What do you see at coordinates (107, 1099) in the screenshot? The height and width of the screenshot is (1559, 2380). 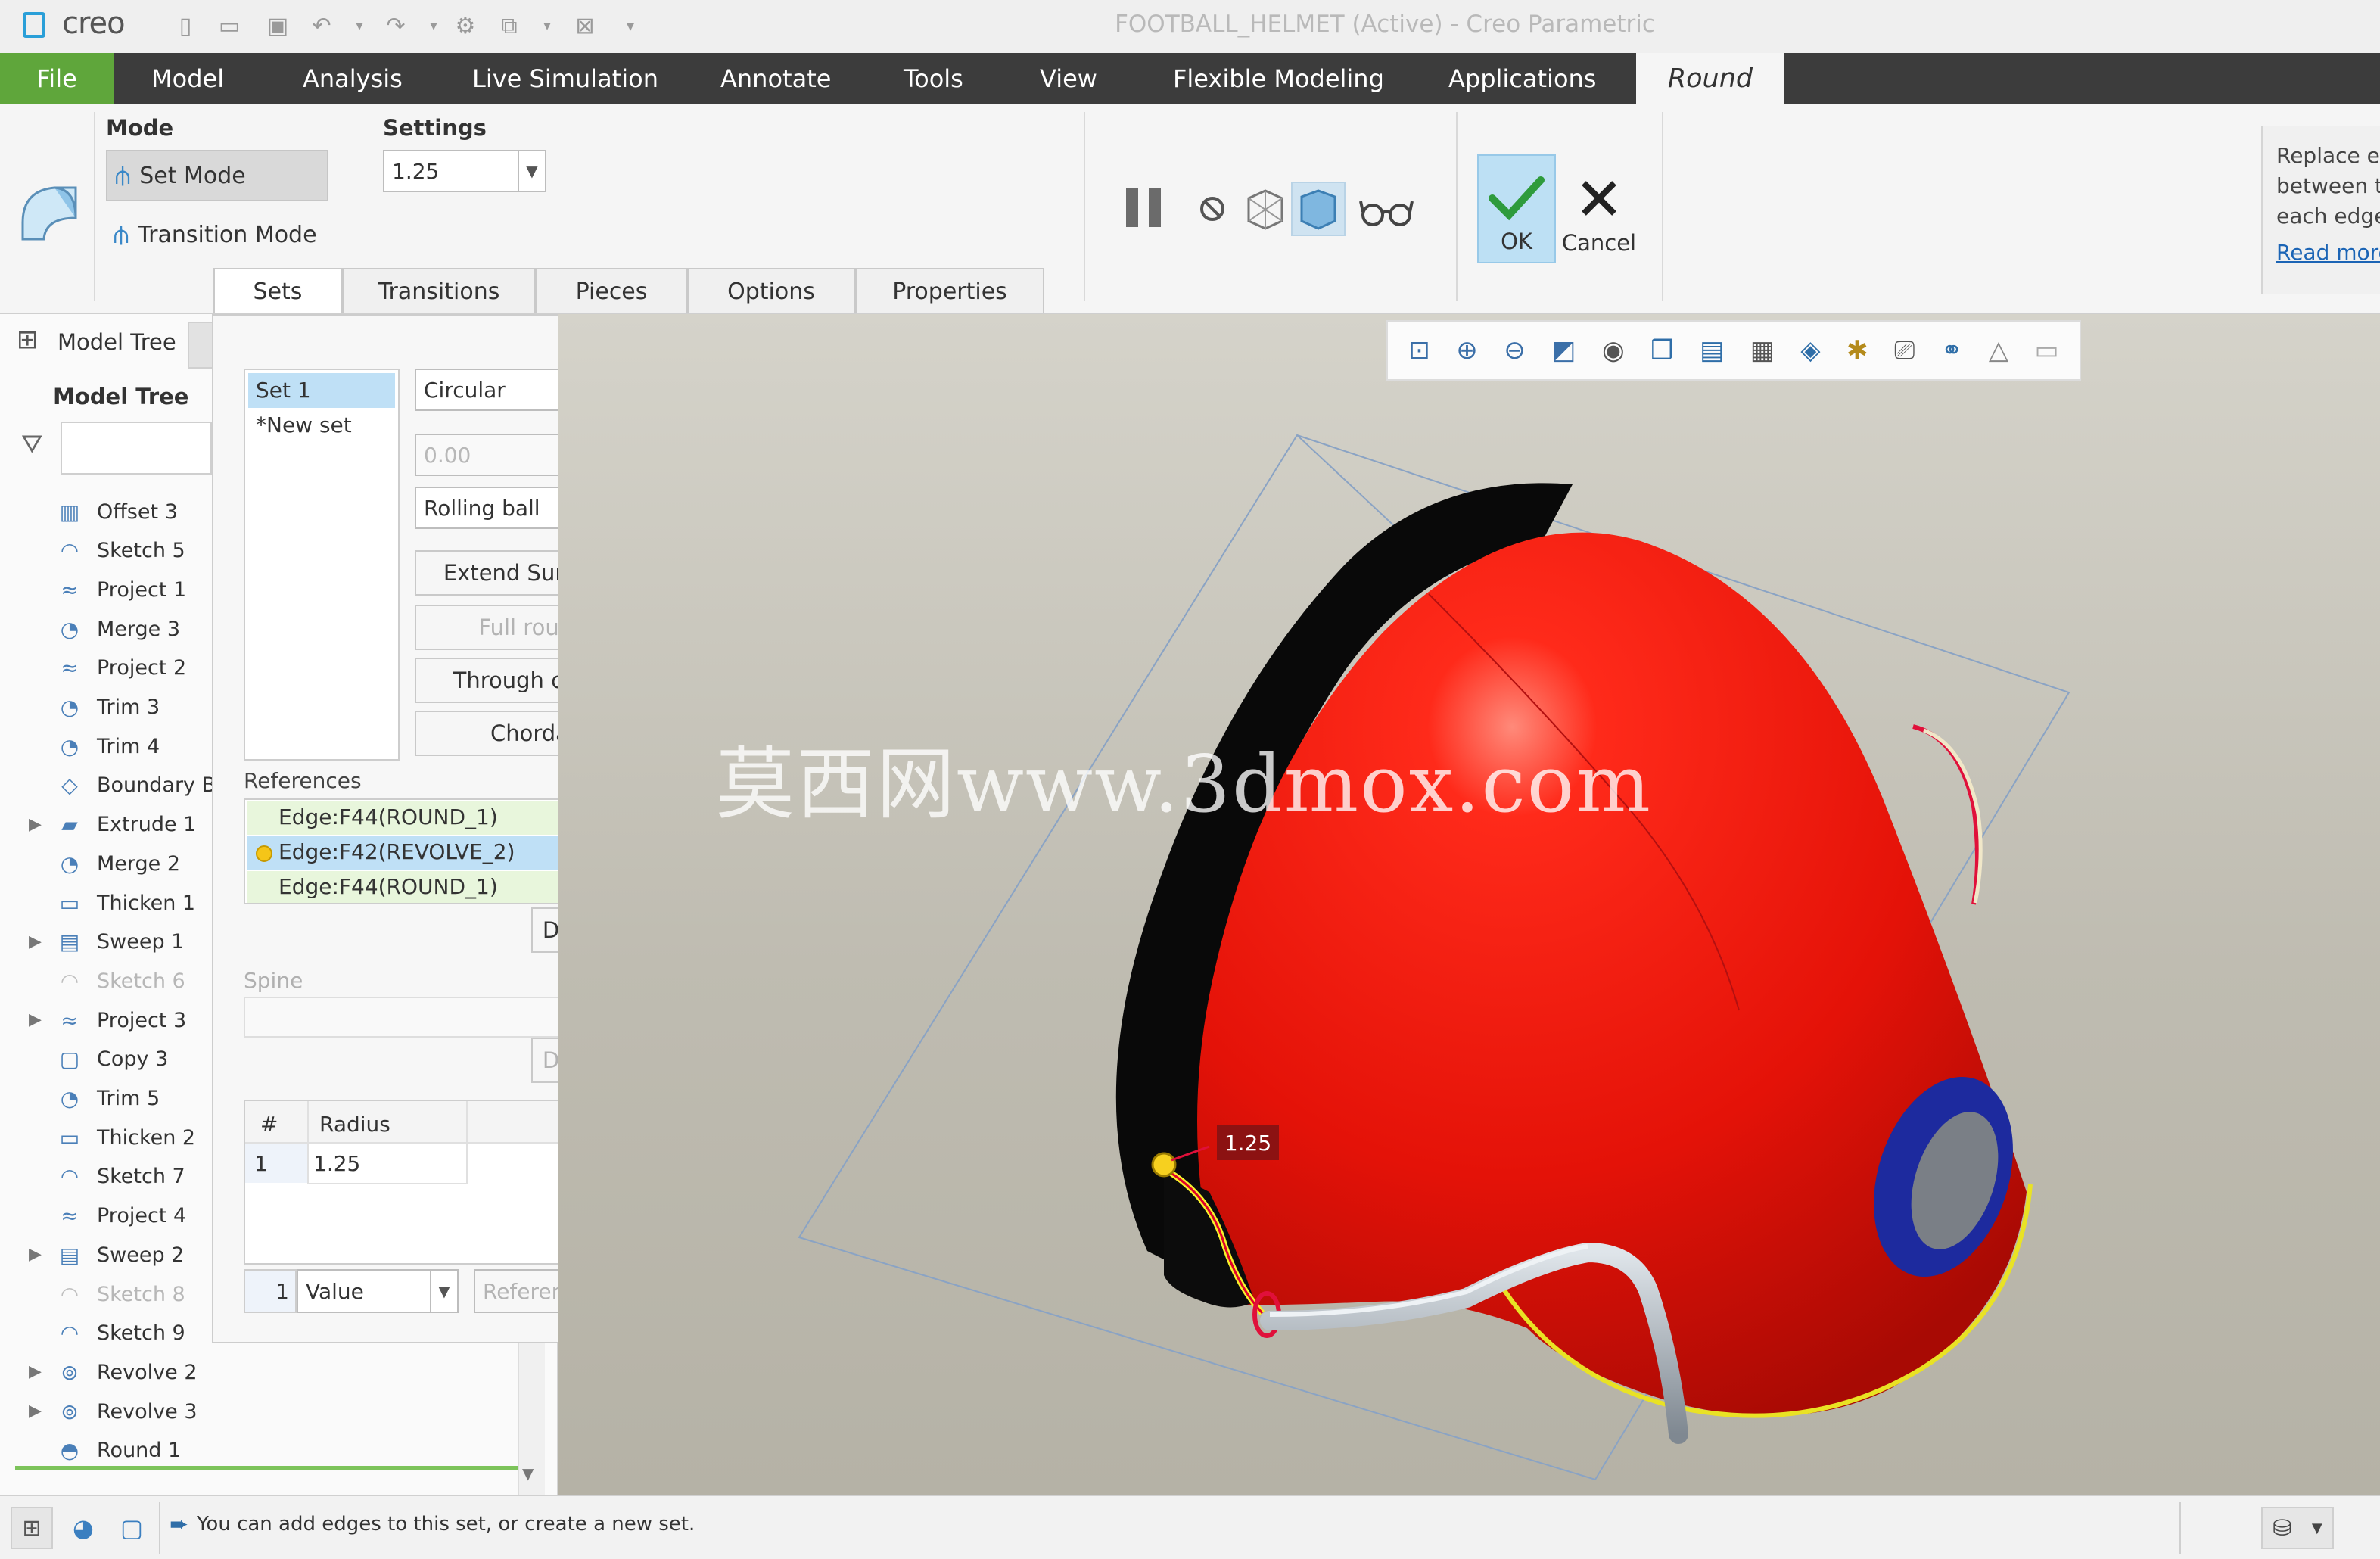 I see `tree-item: ◔ Trim 5` at bounding box center [107, 1099].